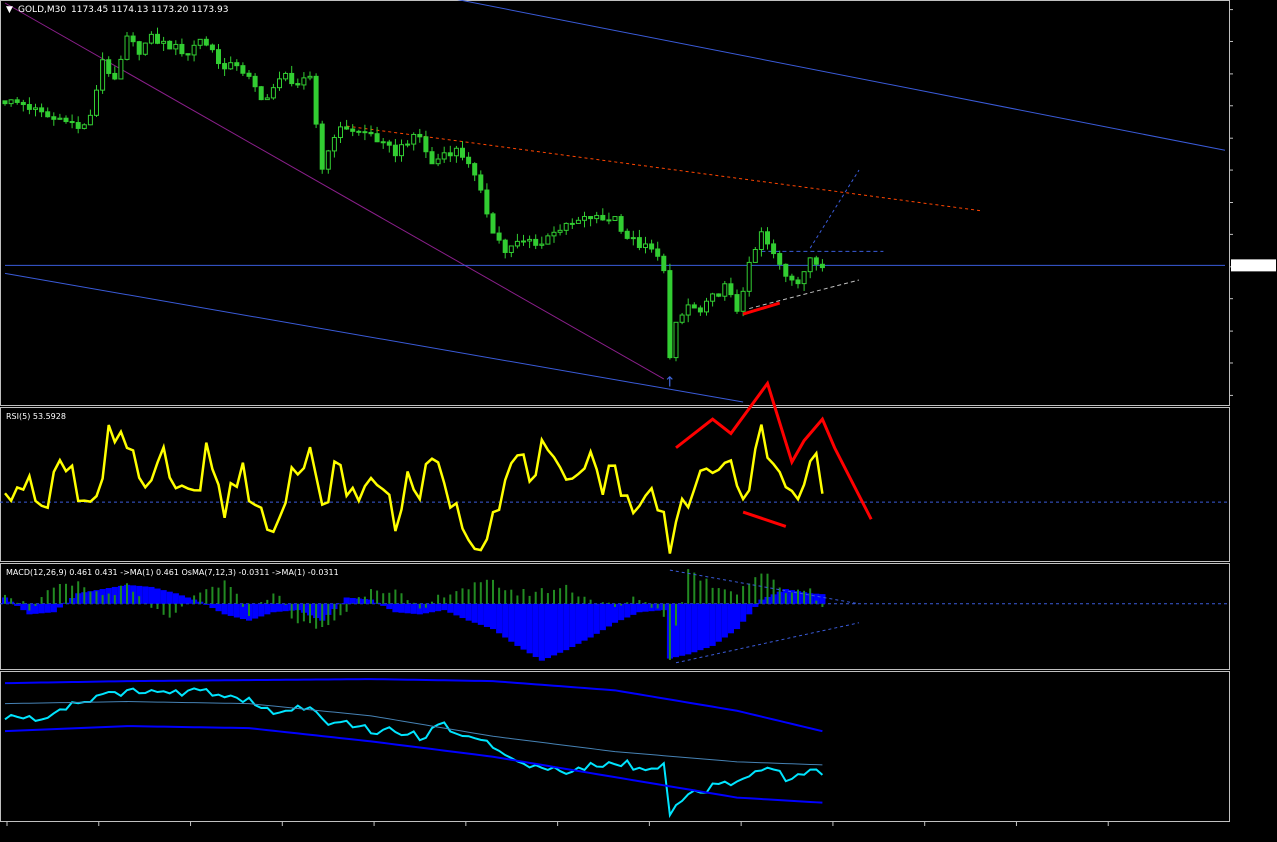  Describe the element at coordinates (9, 10) in the screenshot. I see `menu-triangle-icon: ▼` at that location.